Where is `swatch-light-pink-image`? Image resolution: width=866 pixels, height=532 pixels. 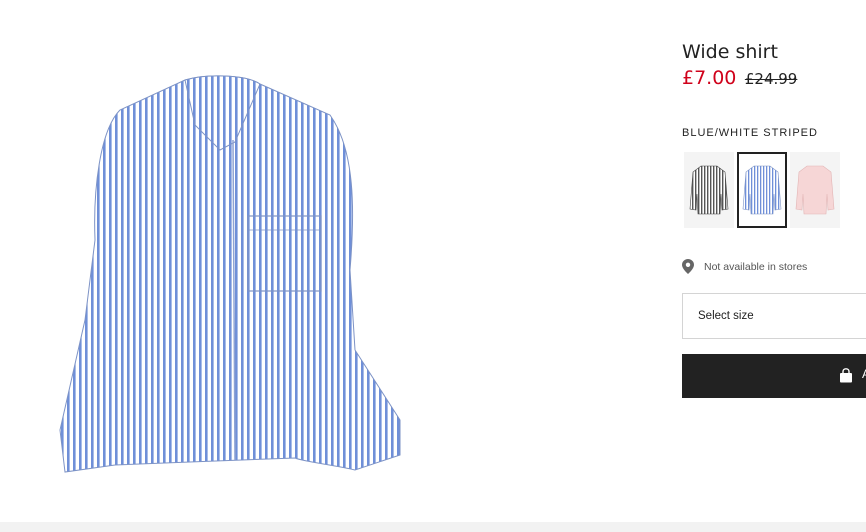
swatch-light-pink-image is located at coordinates (815, 190).